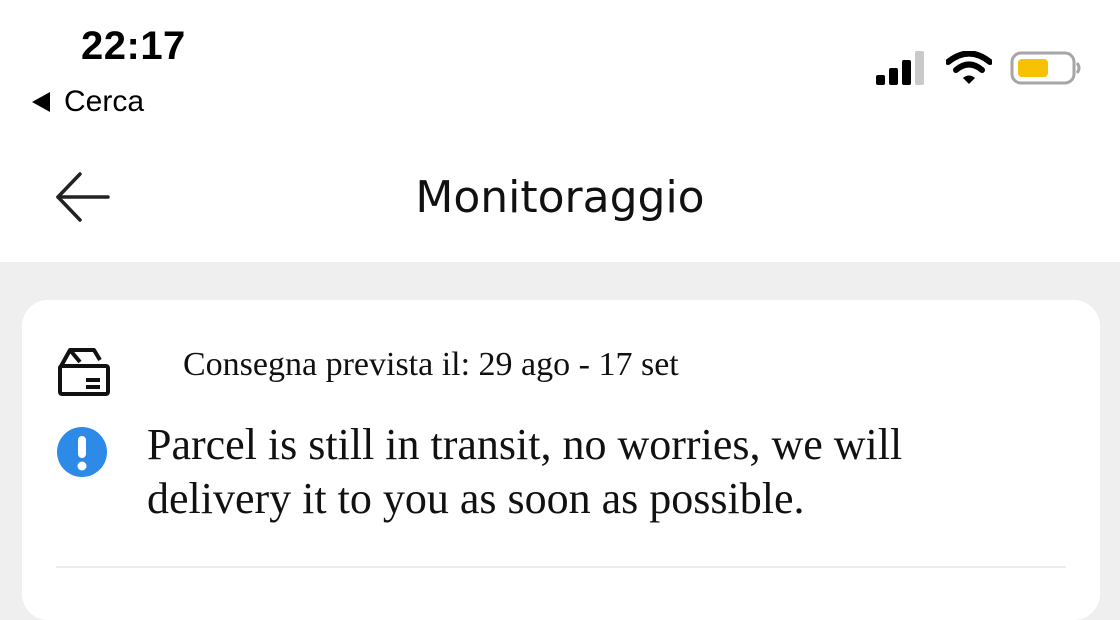 Image resolution: width=1120 pixels, height=620 pixels. I want to click on package-box-icon, so click(84, 372).